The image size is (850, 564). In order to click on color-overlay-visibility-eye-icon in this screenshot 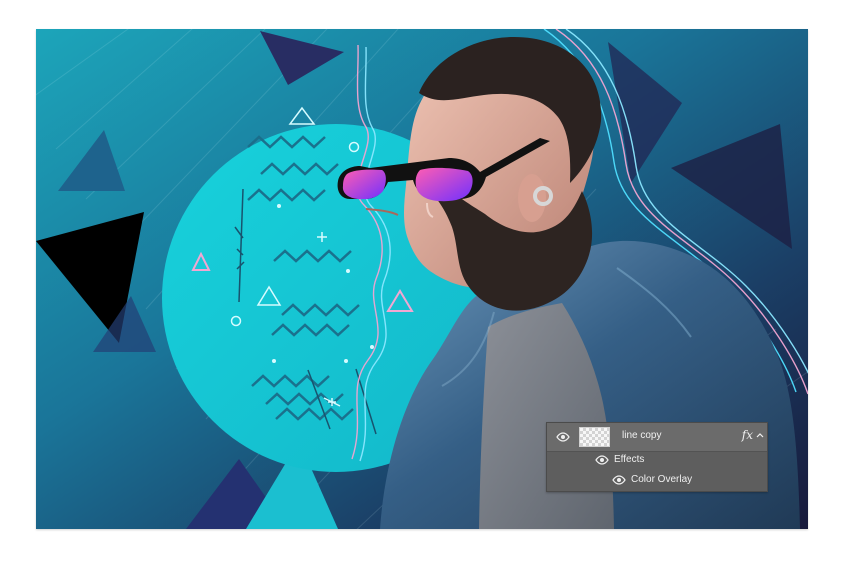, I will do `click(619, 480)`.